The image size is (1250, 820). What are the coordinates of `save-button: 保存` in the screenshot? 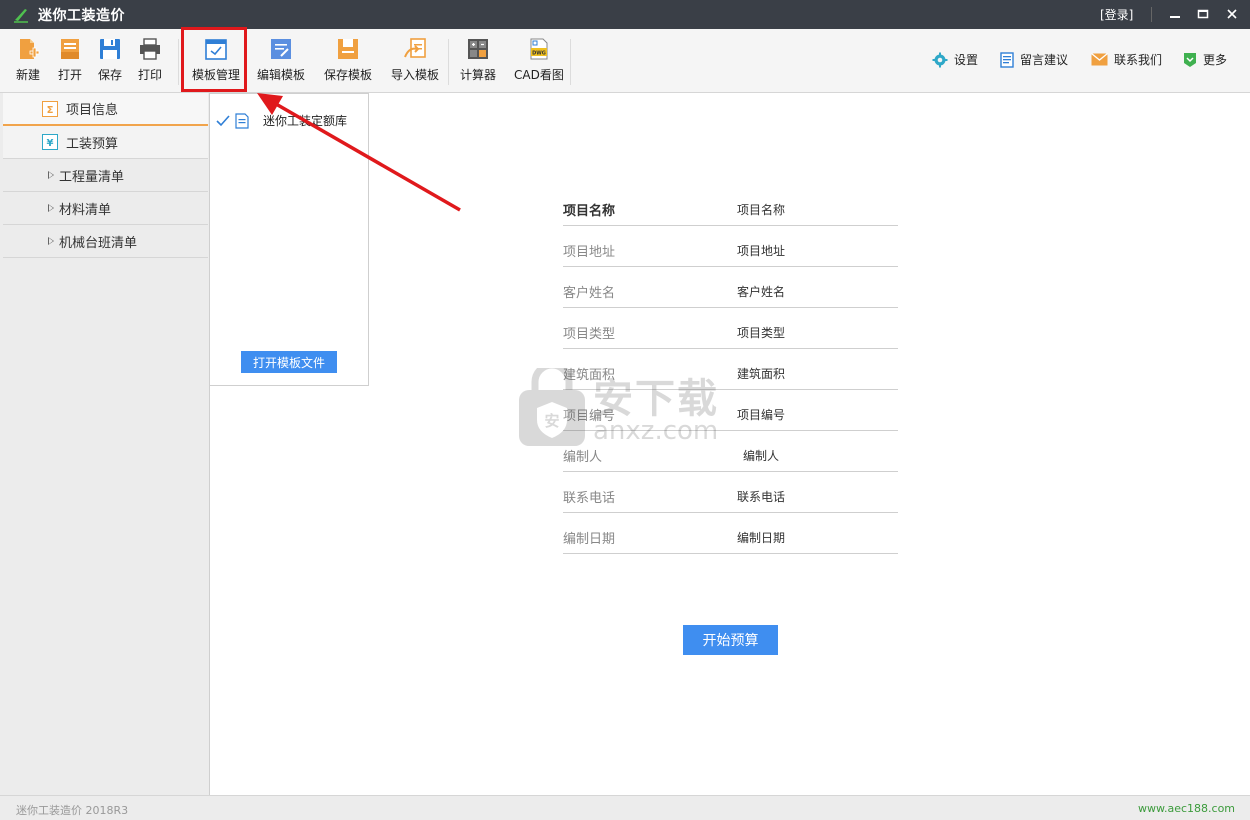 It's located at (110, 63).